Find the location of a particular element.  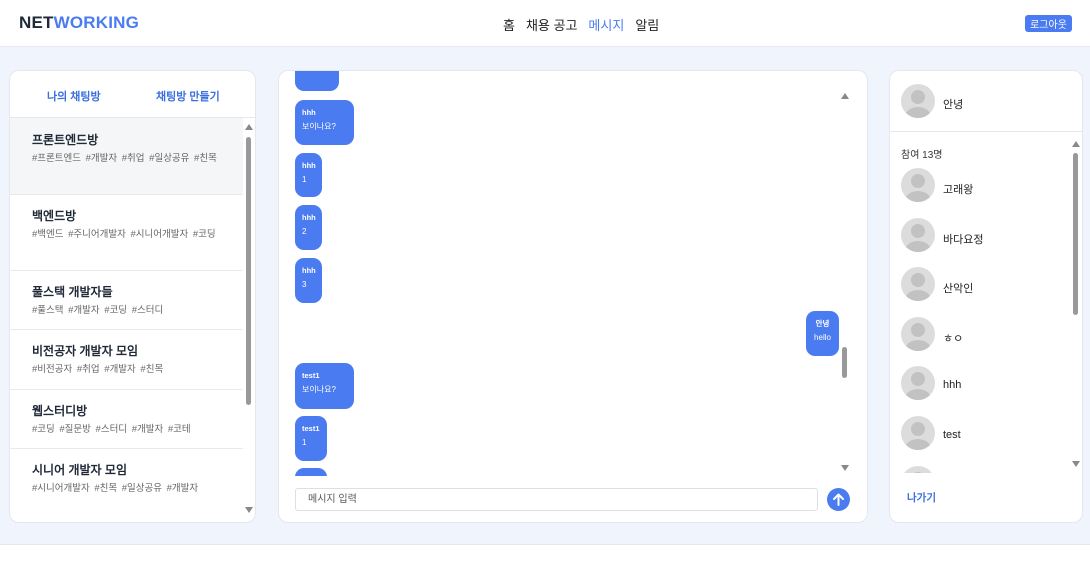

message-bubble: hhh 1 is located at coordinates (308, 175).